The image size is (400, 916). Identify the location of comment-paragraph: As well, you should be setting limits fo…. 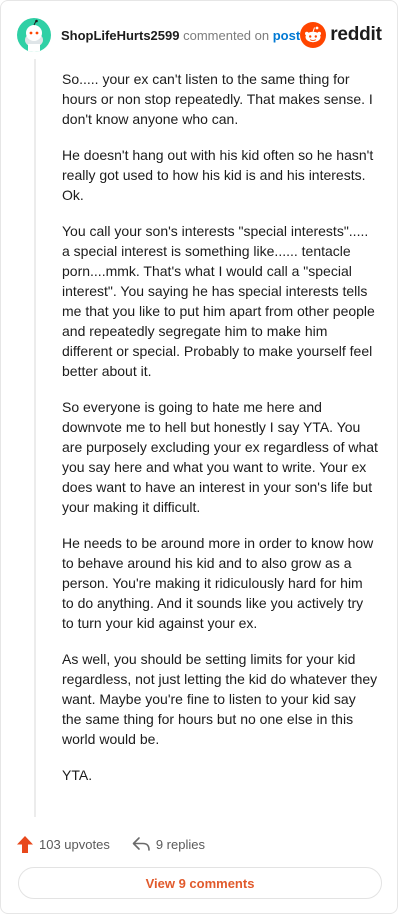
(220, 699).